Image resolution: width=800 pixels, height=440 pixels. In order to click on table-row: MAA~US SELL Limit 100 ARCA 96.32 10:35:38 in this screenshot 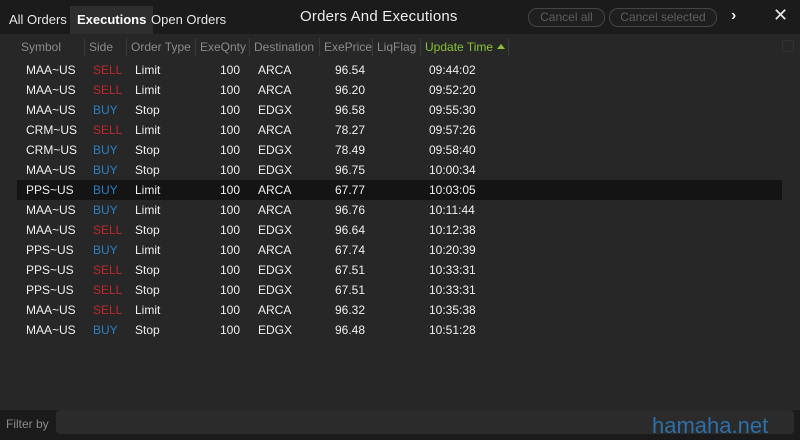, I will do `click(399, 310)`.